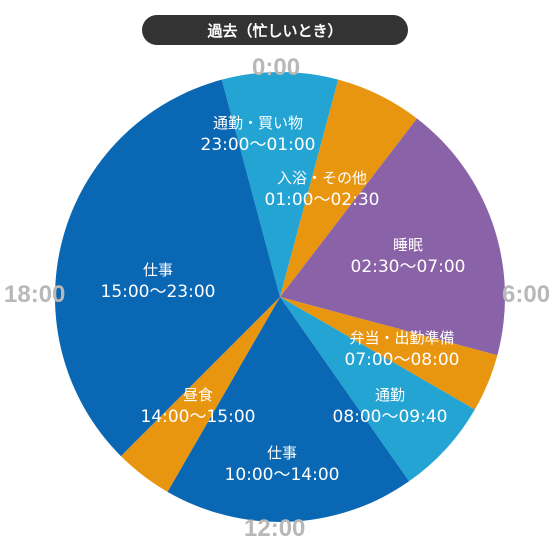 This screenshot has height=550, width=550. Describe the element at coordinates (322, 178) in the screenshot. I see `slice-name-overlay: 入浴・その他` at that location.